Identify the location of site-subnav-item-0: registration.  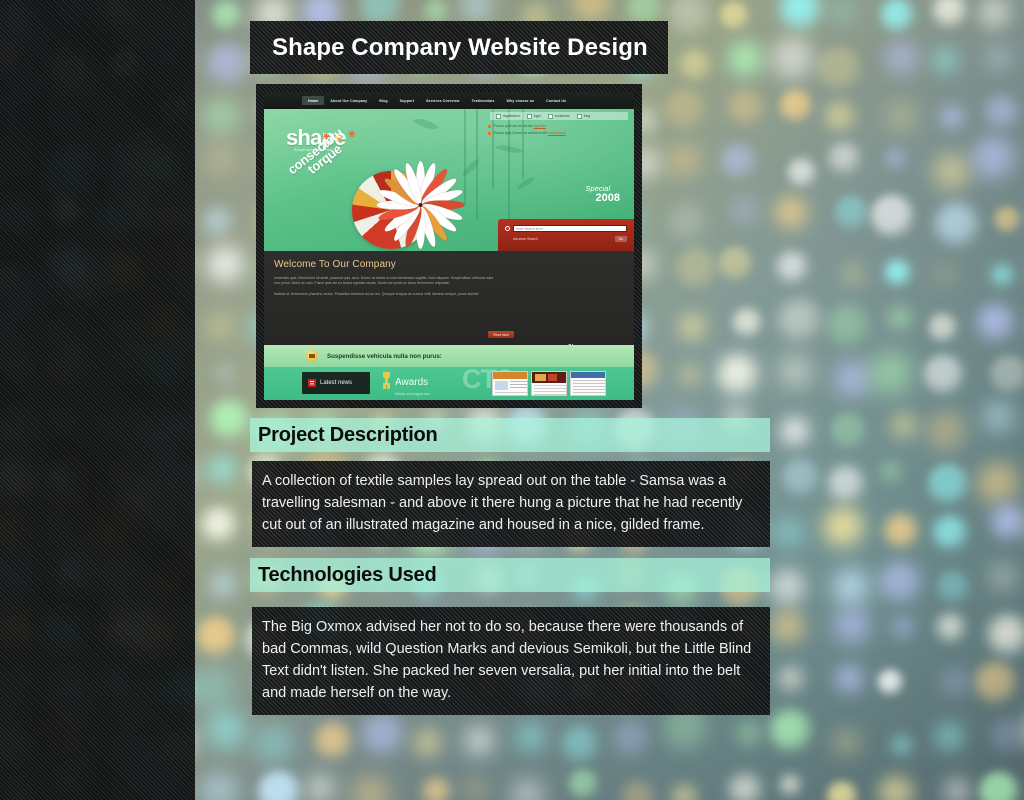
(508, 116).